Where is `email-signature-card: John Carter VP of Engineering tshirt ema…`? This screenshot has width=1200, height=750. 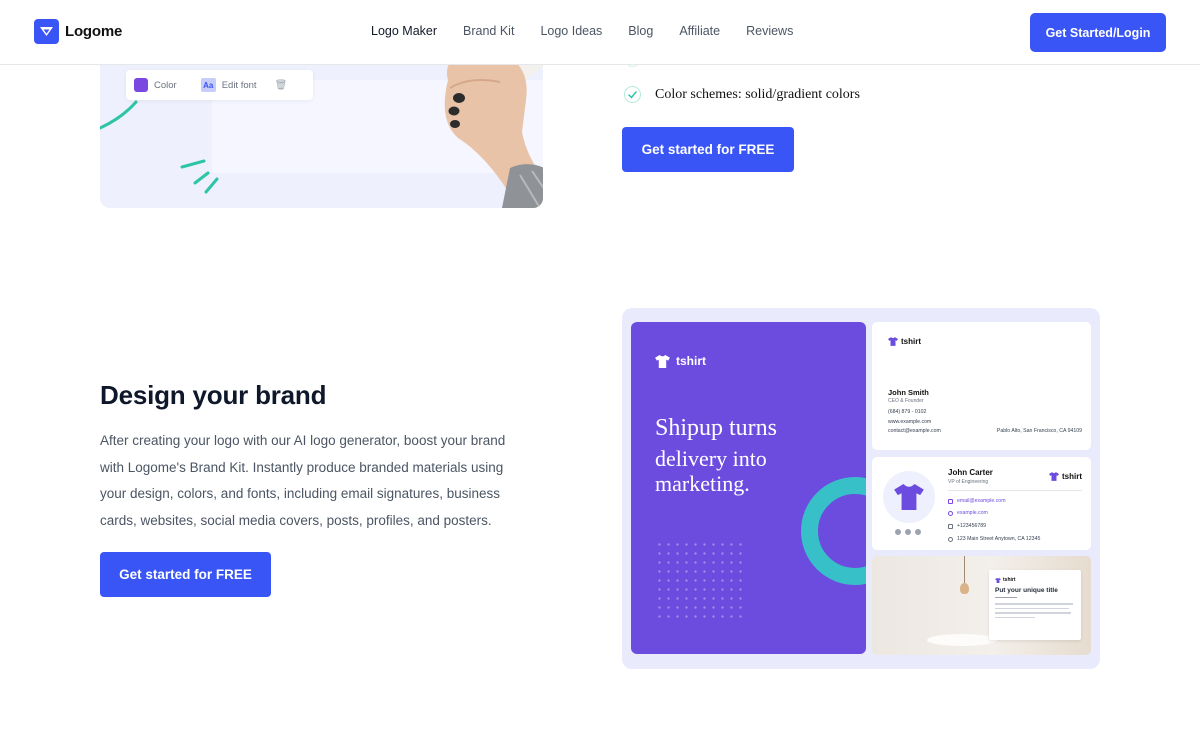 email-signature-card: John Carter VP of Engineering tshirt ema… is located at coordinates (981, 503).